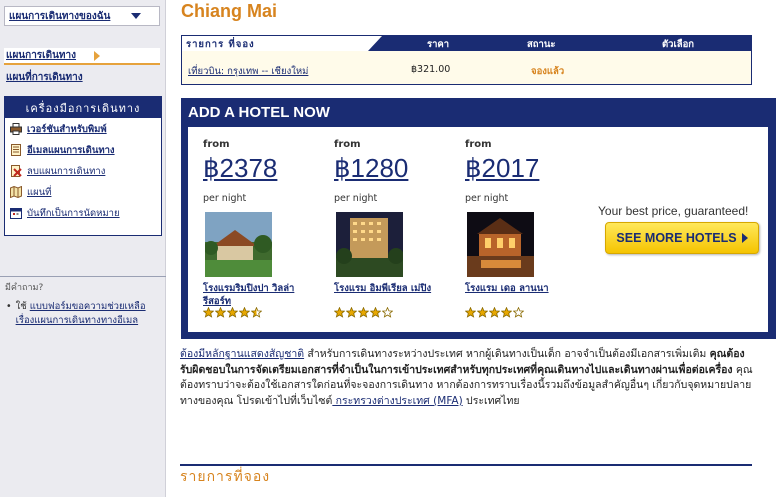 The height and width of the screenshot is (497, 778). What do you see at coordinates (240, 168) in the screenshot?
I see `hotel-price-link: ฿2378` at bounding box center [240, 168].